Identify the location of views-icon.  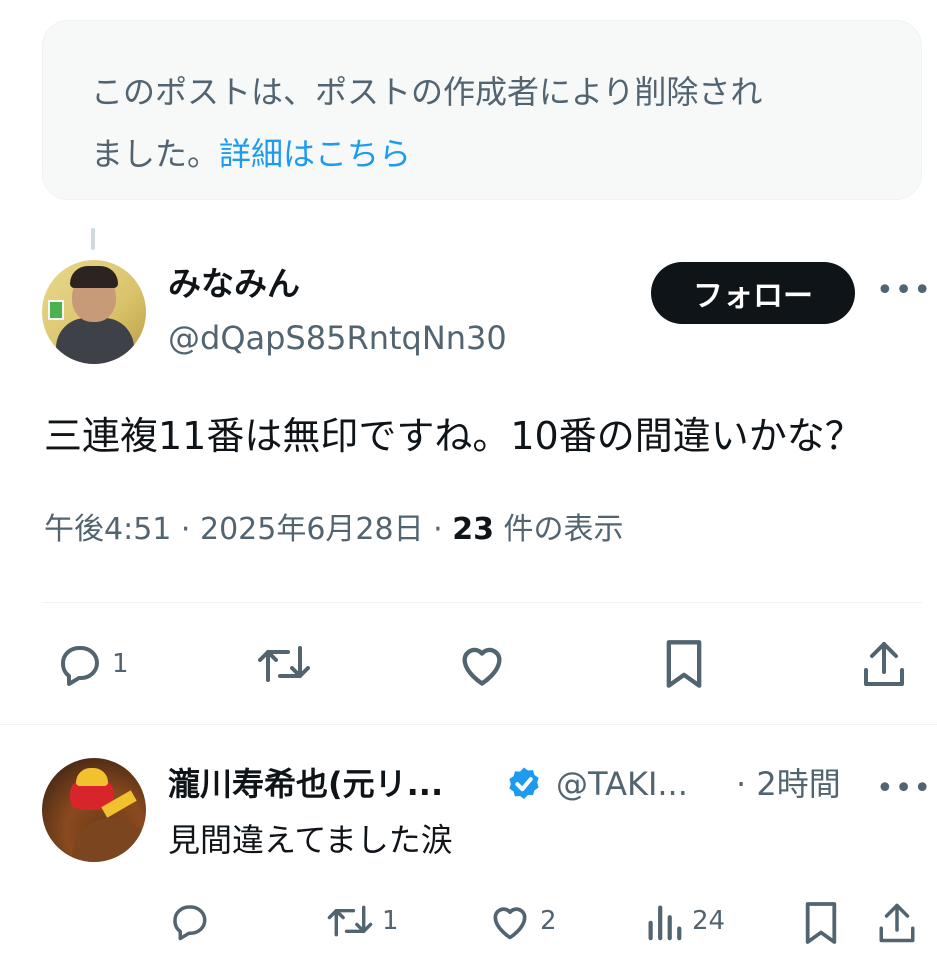
(665, 923).